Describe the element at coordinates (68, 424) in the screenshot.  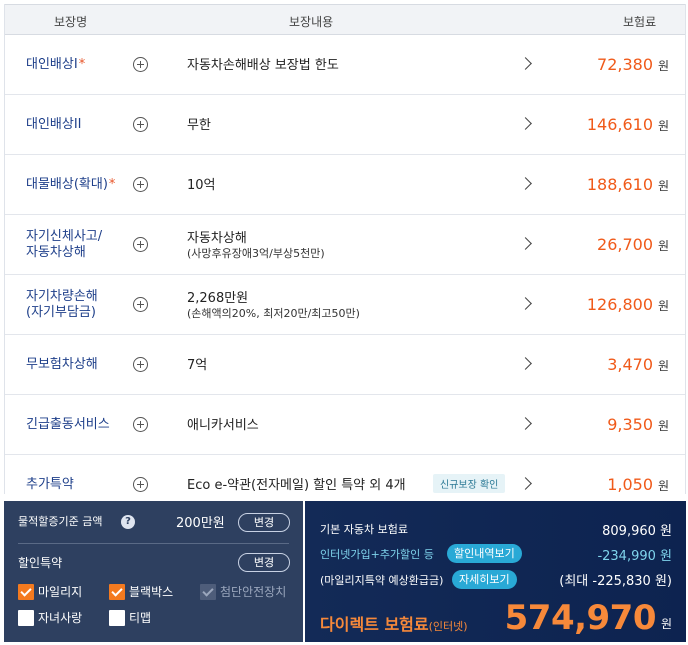
I see `coverage-name: 긴급출동서비스` at that location.